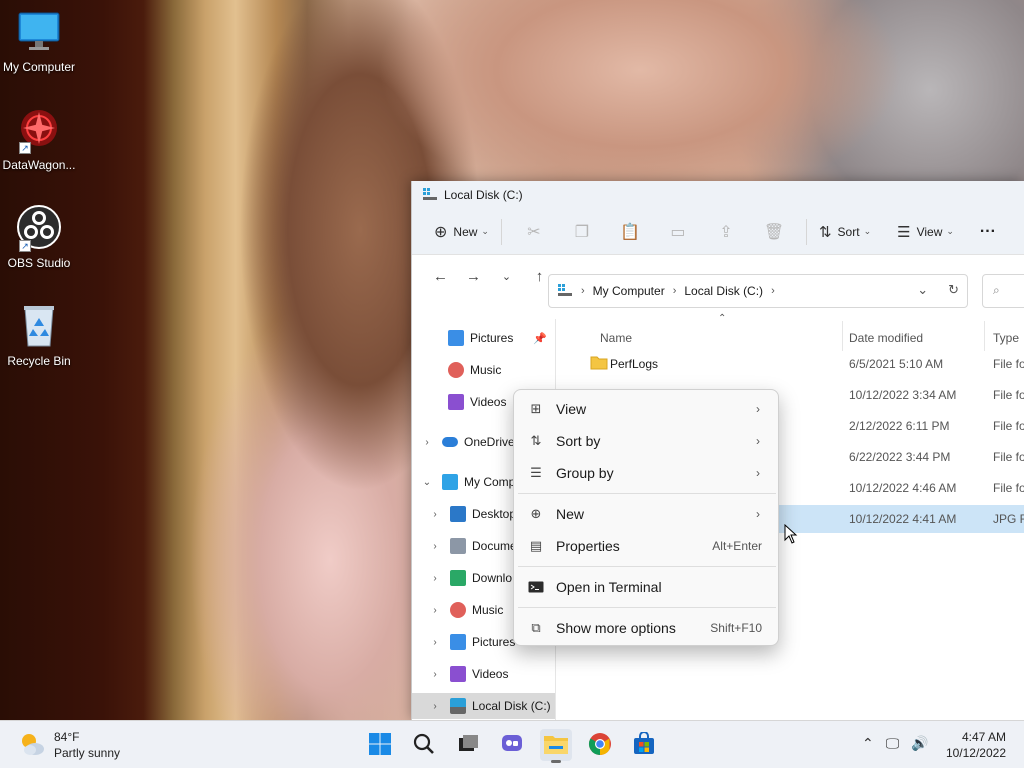 The height and width of the screenshot is (768, 1024). I want to click on column-header-name: Name, so click(616, 338).